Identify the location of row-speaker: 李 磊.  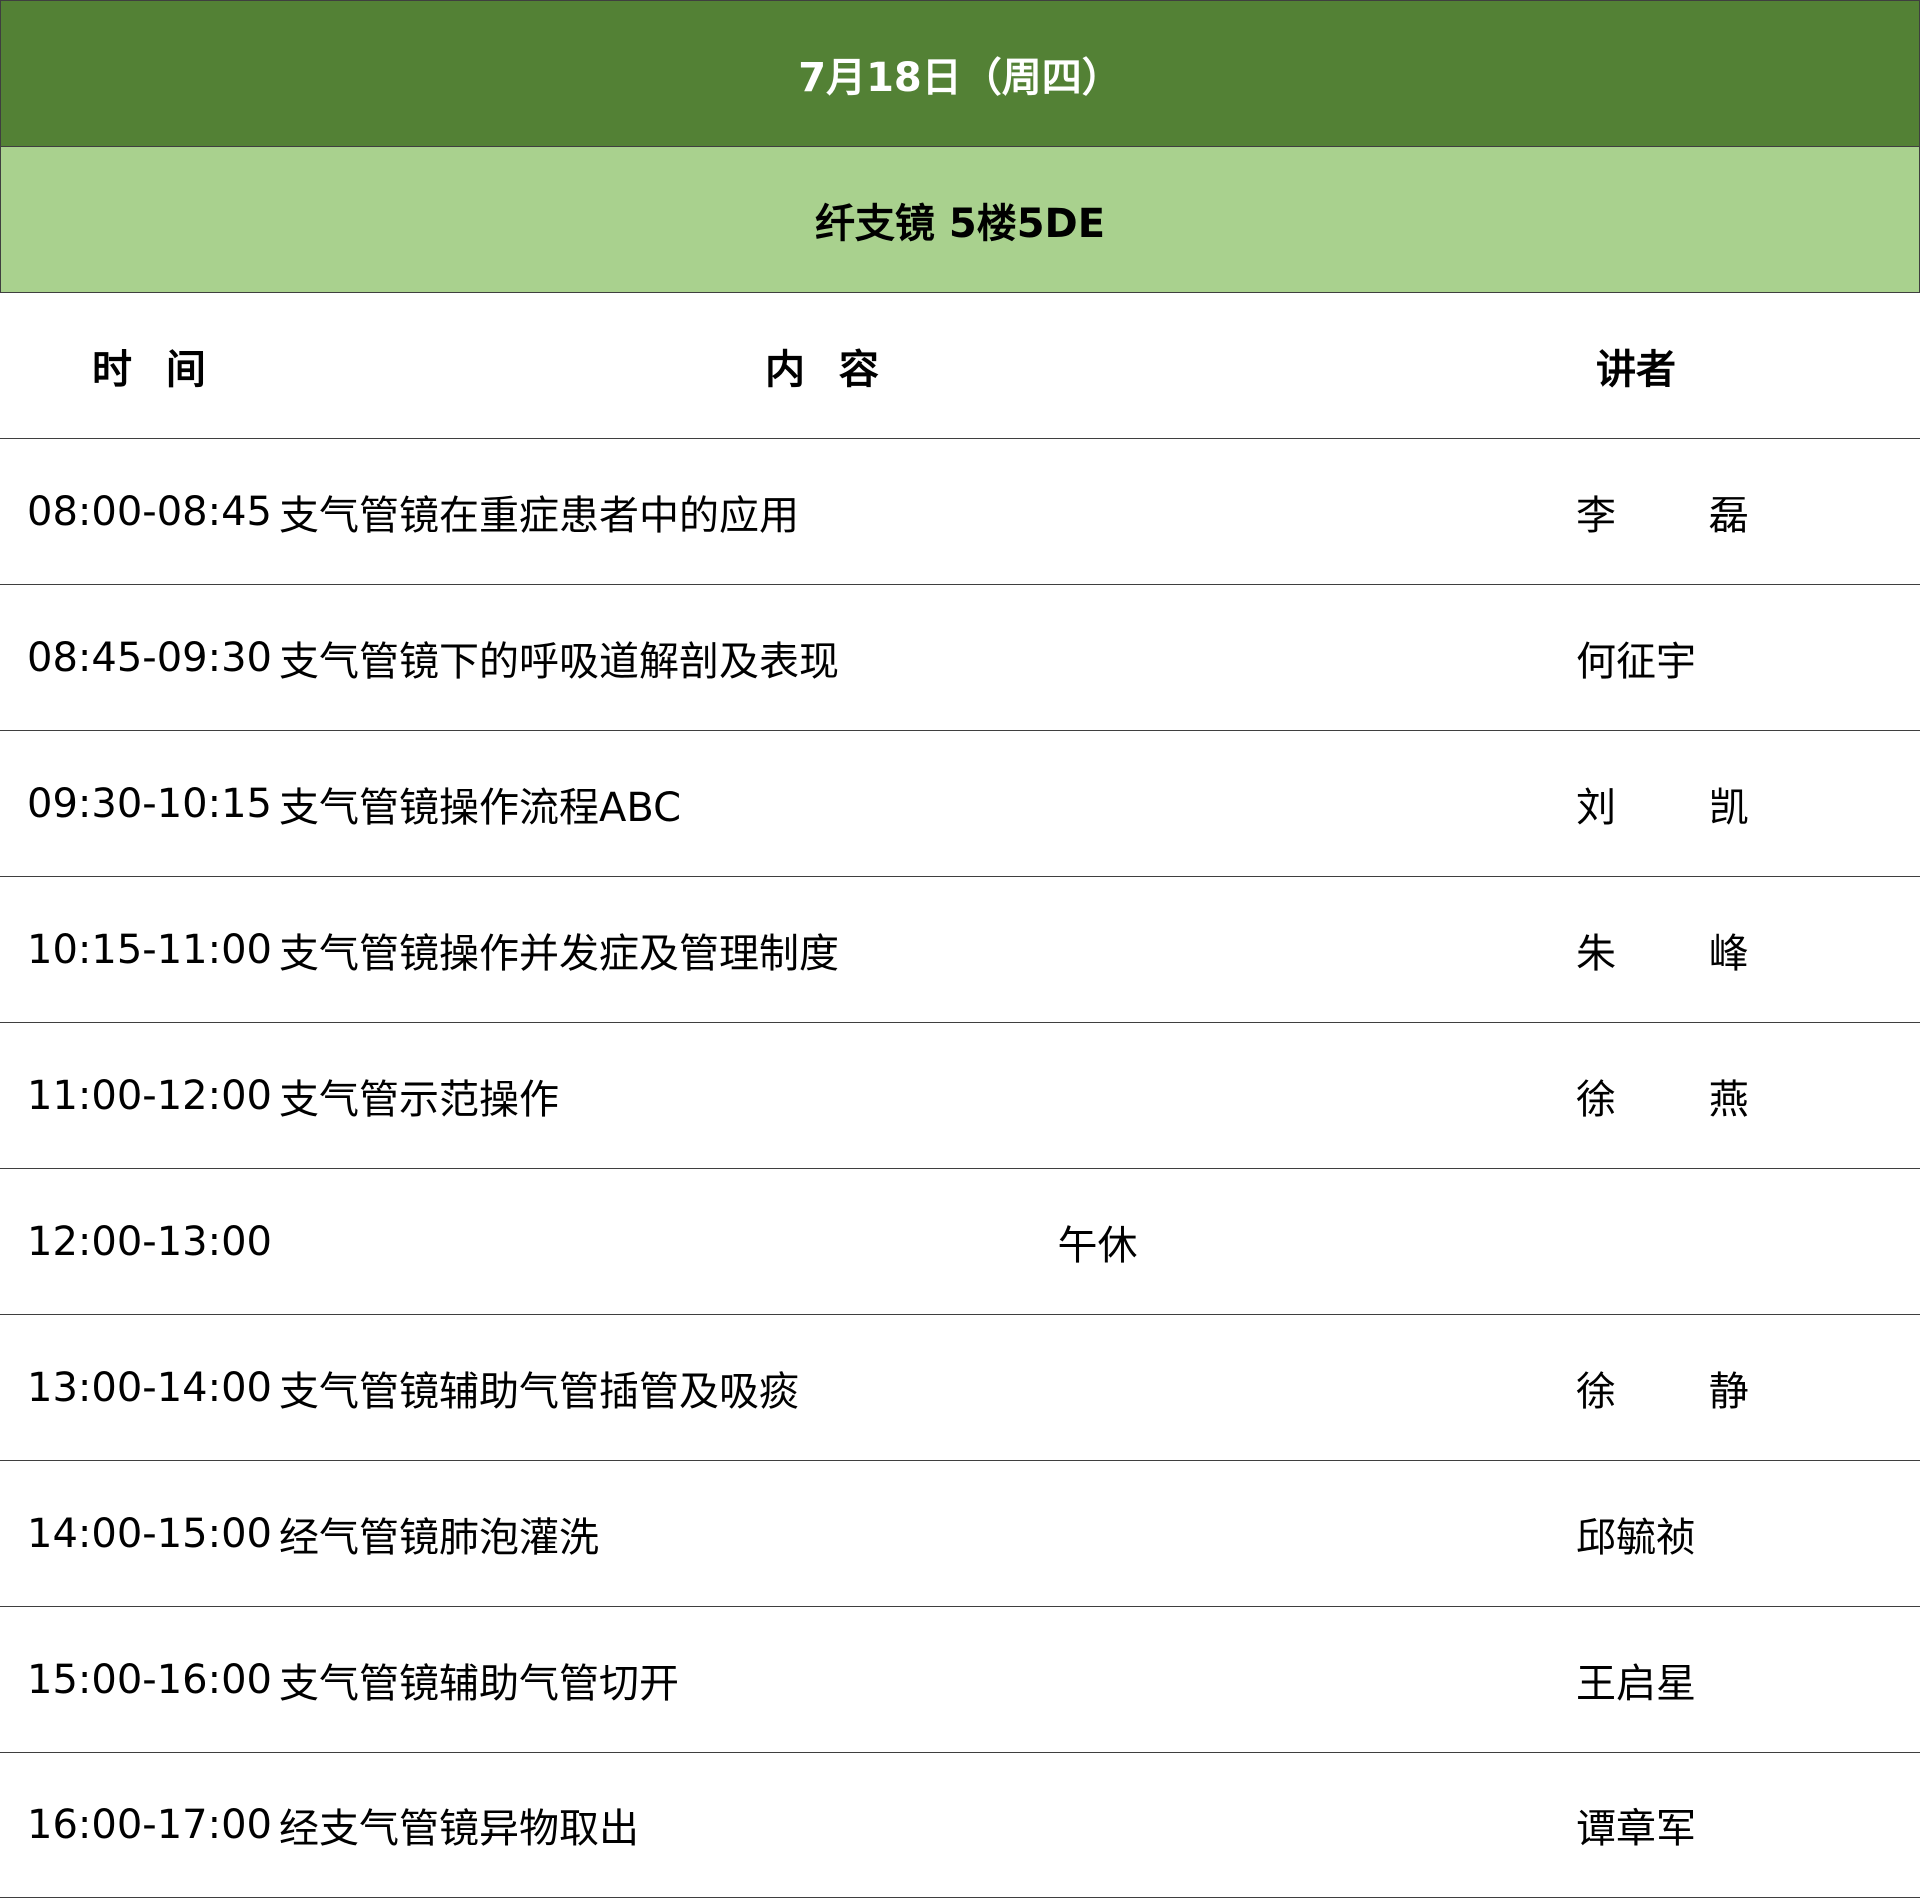
(1682, 515).